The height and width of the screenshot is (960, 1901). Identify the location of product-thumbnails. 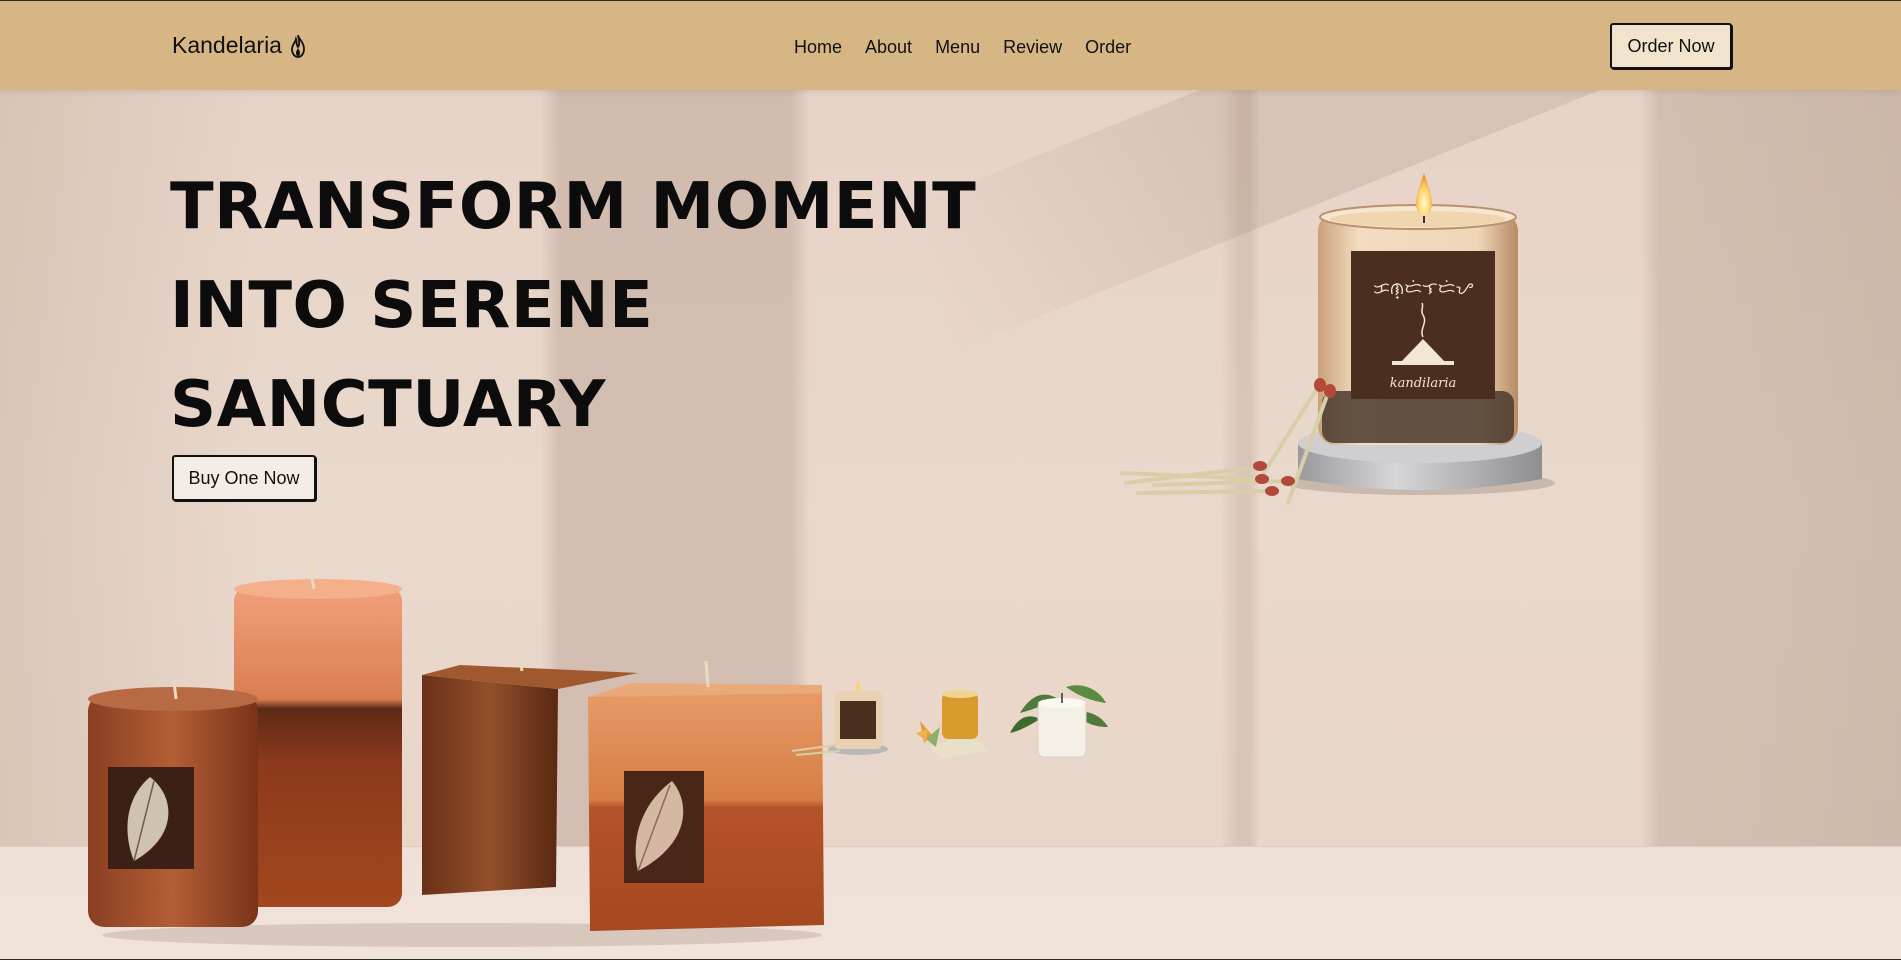
(950, 717).